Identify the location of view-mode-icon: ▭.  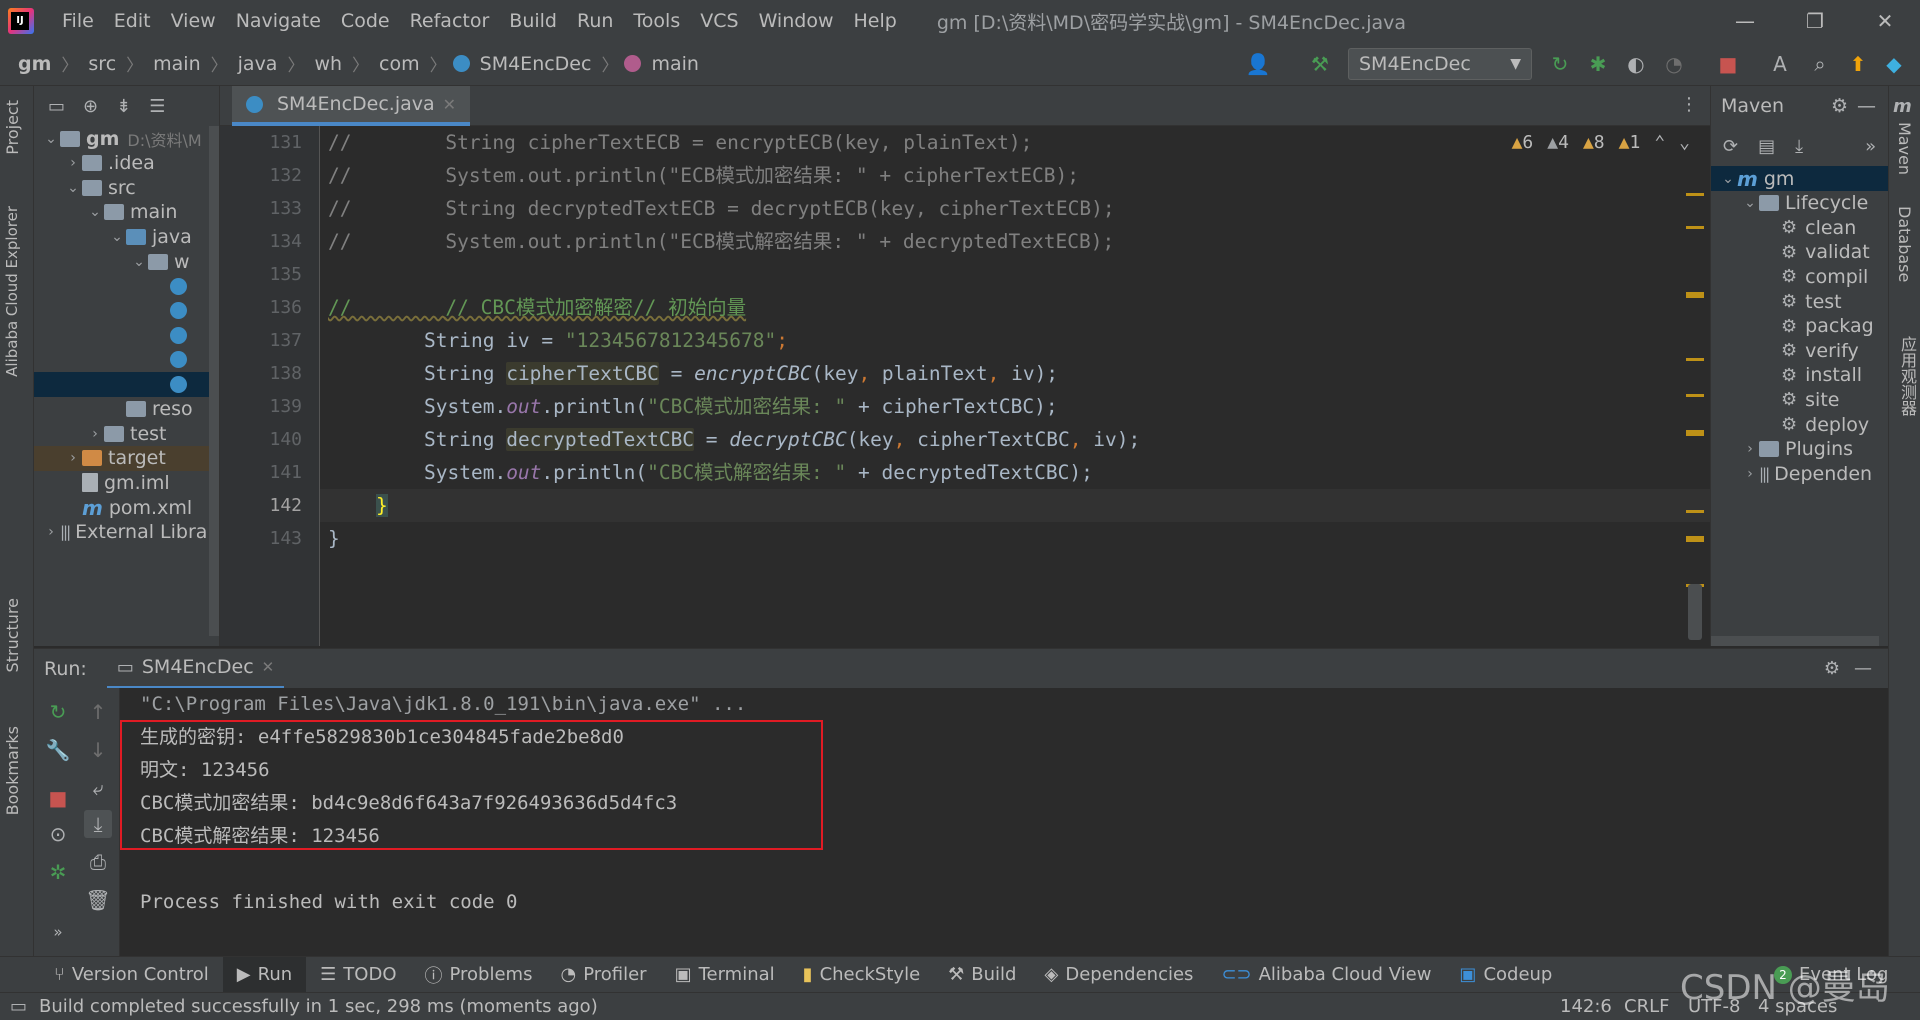
(56, 106).